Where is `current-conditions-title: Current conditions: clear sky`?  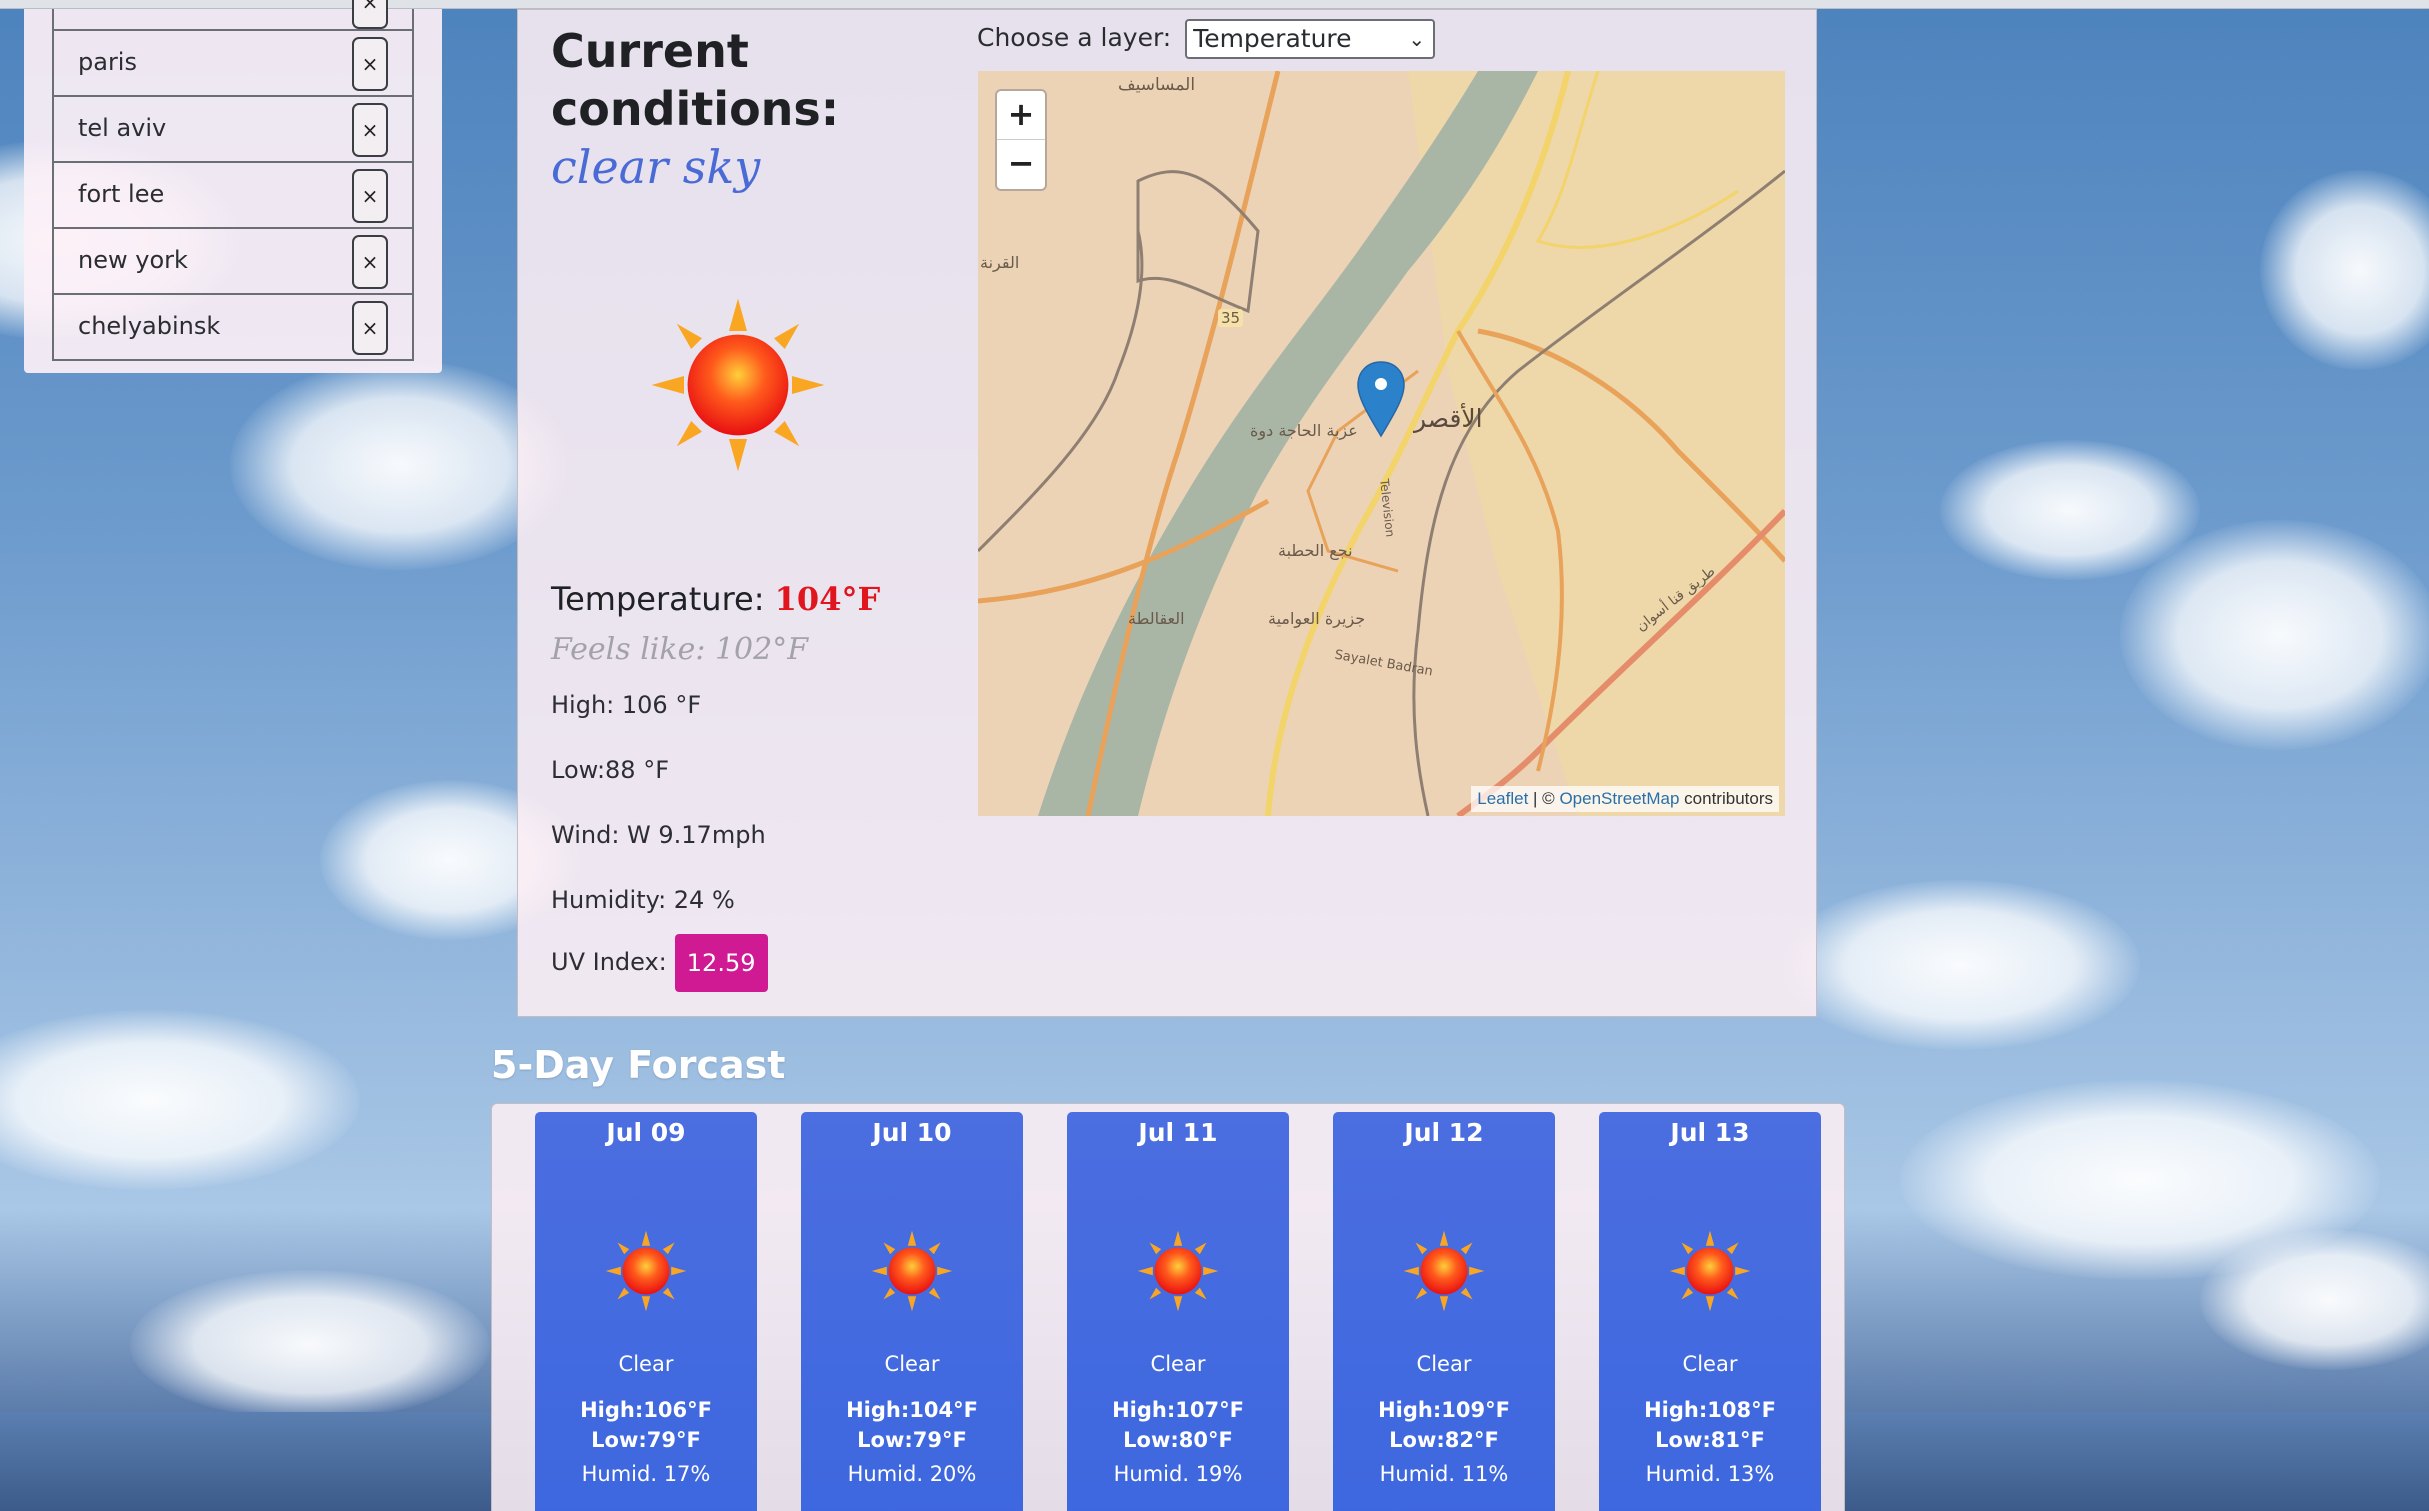 current-conditions-title: Current conditions: clear sky is located at coordinates (751, 109).